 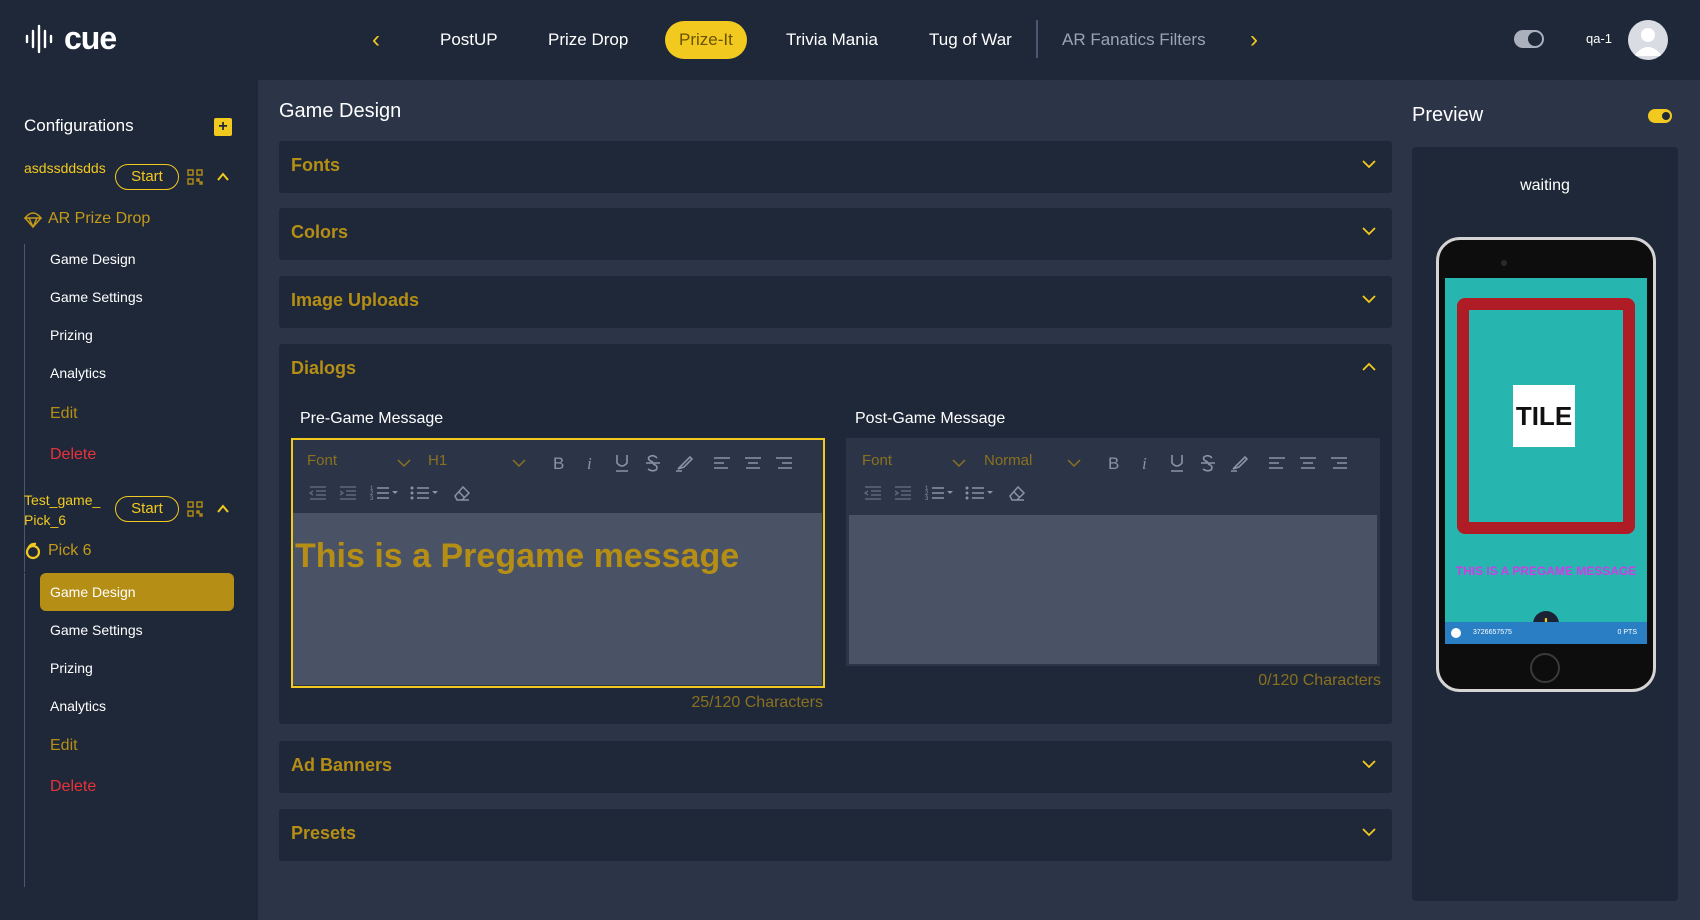 What do you see at coordinates (1544, 416) in the screenshot?
I see `tile-label: TILE` at bounding box center [1544, 416].